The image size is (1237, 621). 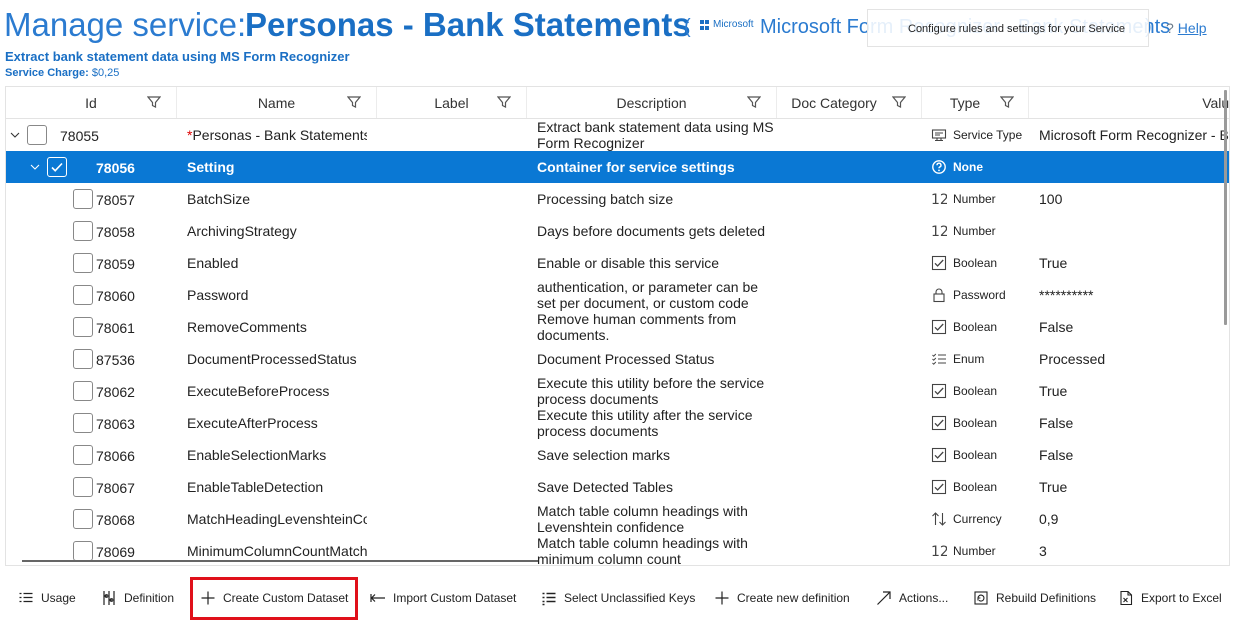 What do you see at coordinates (455, 598) in the screenshot?
I see `import-custom-dataset-label: Import Custom Dataset` at bounding box center [455, 598].